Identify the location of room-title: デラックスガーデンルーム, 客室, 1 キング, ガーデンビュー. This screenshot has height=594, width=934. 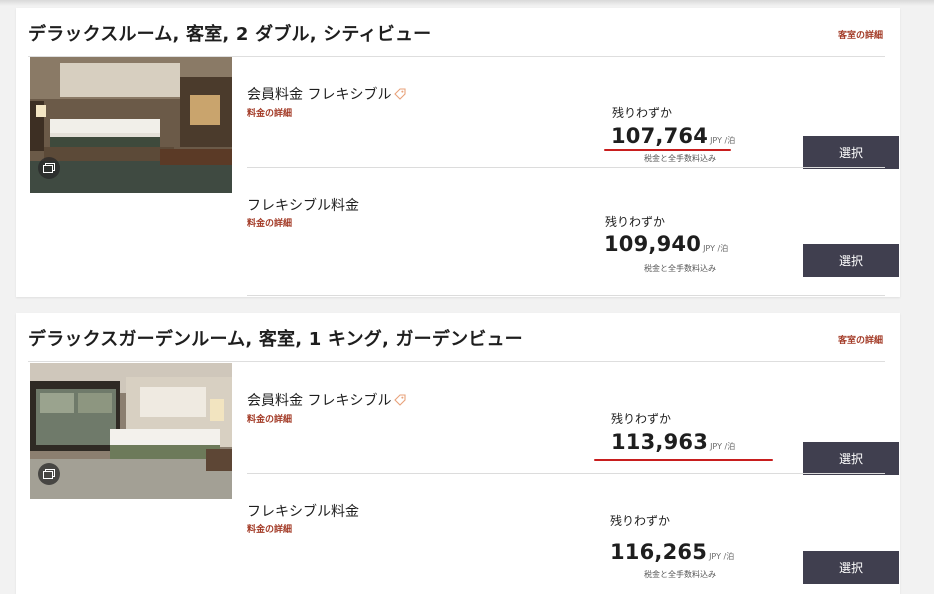
(275, 339).